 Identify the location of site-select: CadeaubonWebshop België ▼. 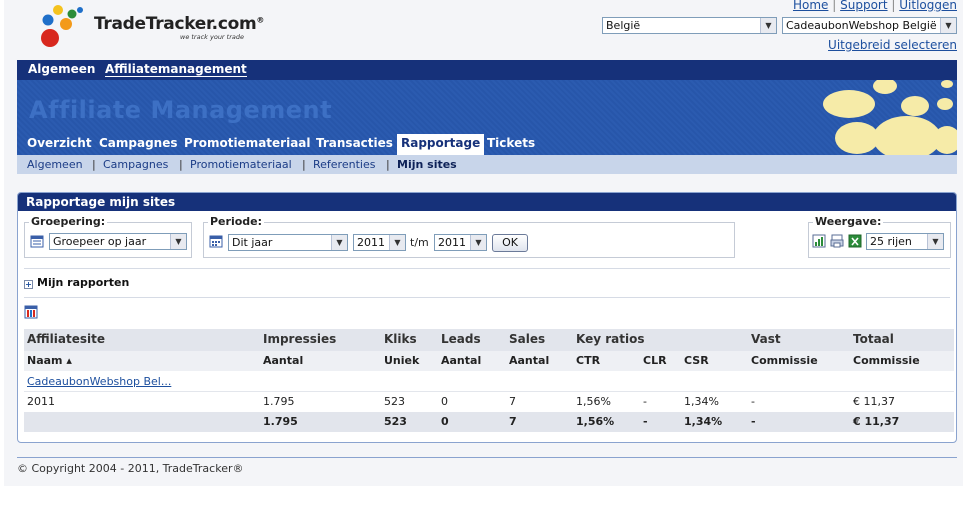
(869, 25).